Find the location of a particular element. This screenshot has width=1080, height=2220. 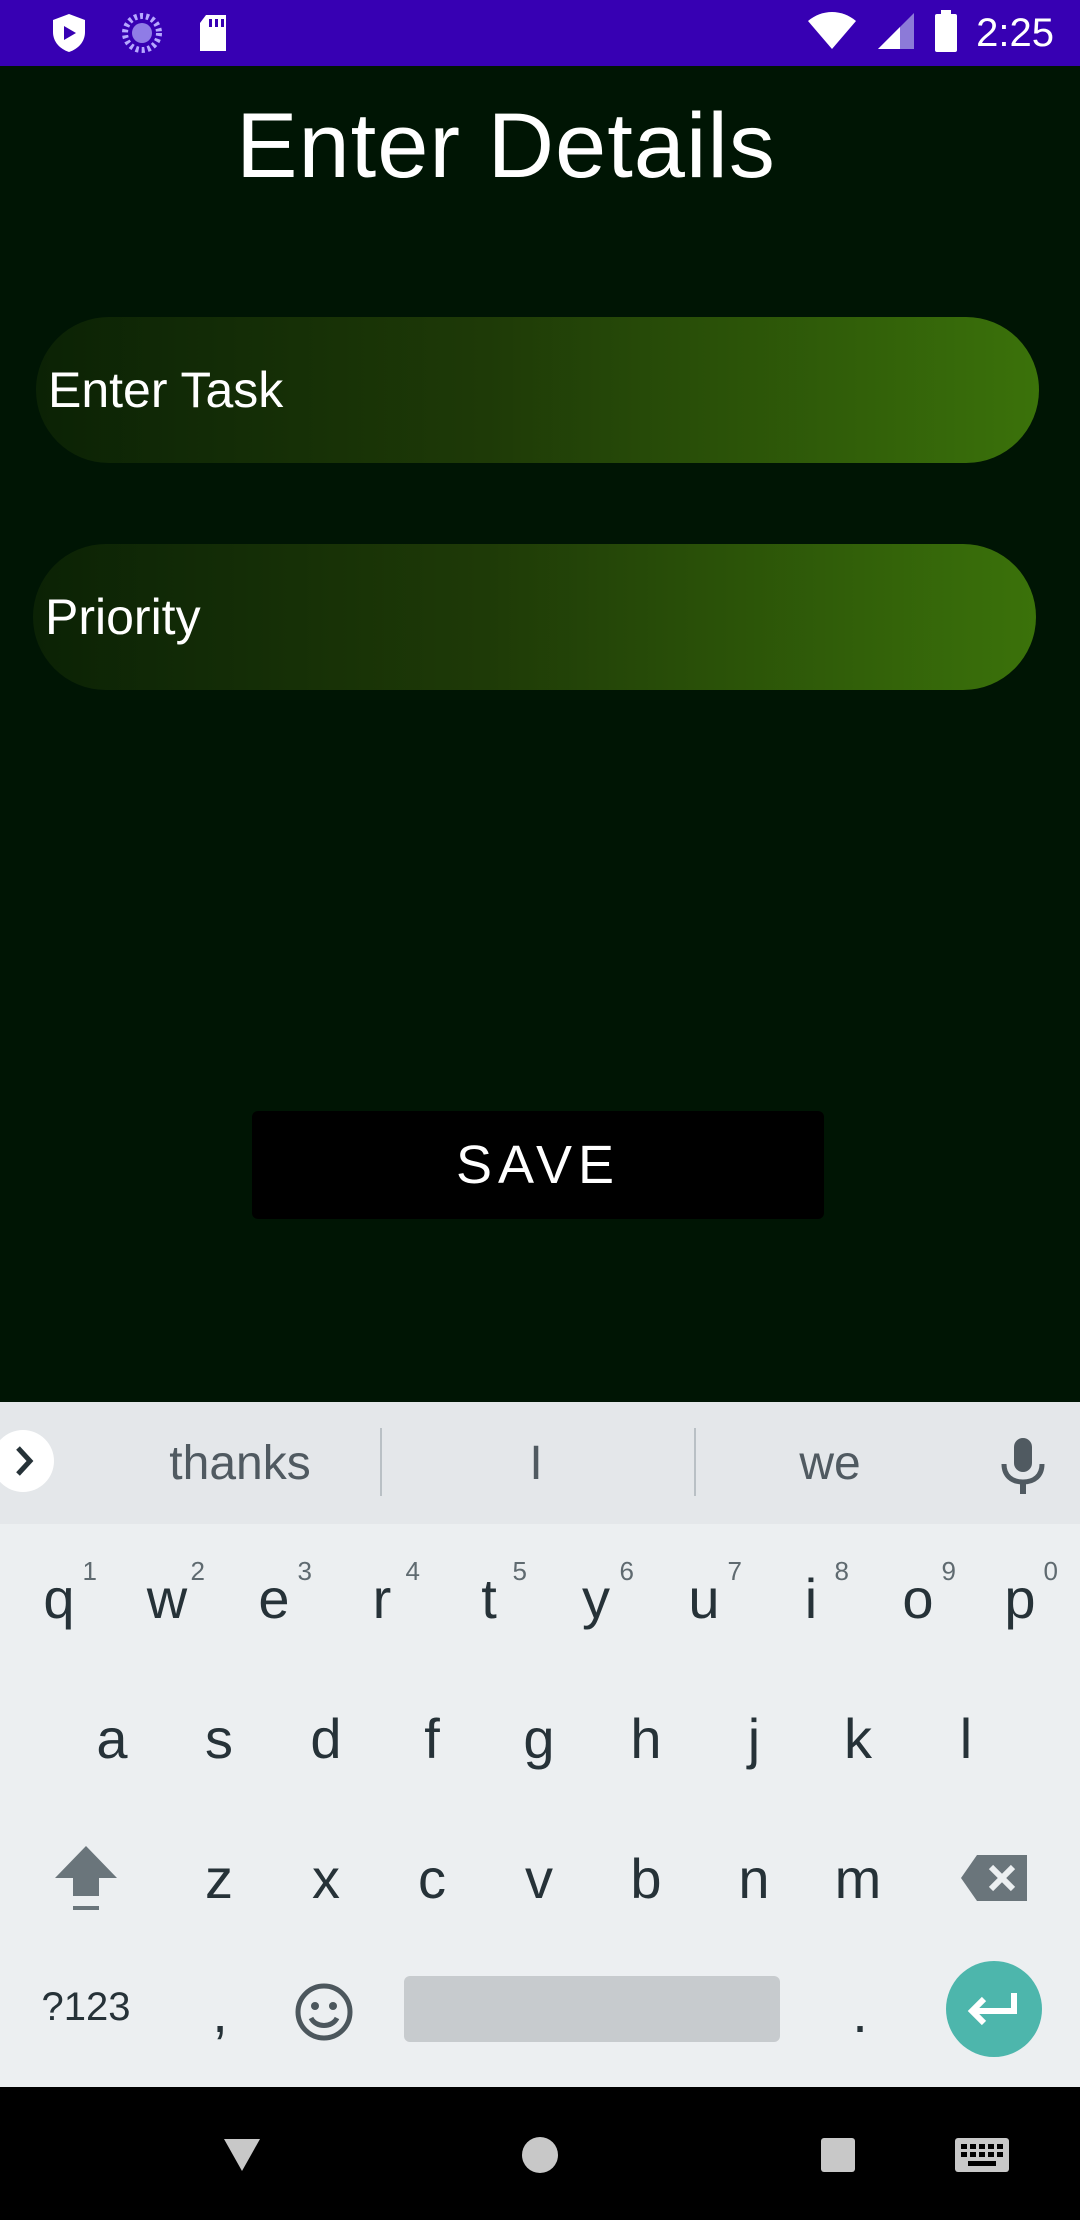

key-k: k is located at coordinates (858, 1738).